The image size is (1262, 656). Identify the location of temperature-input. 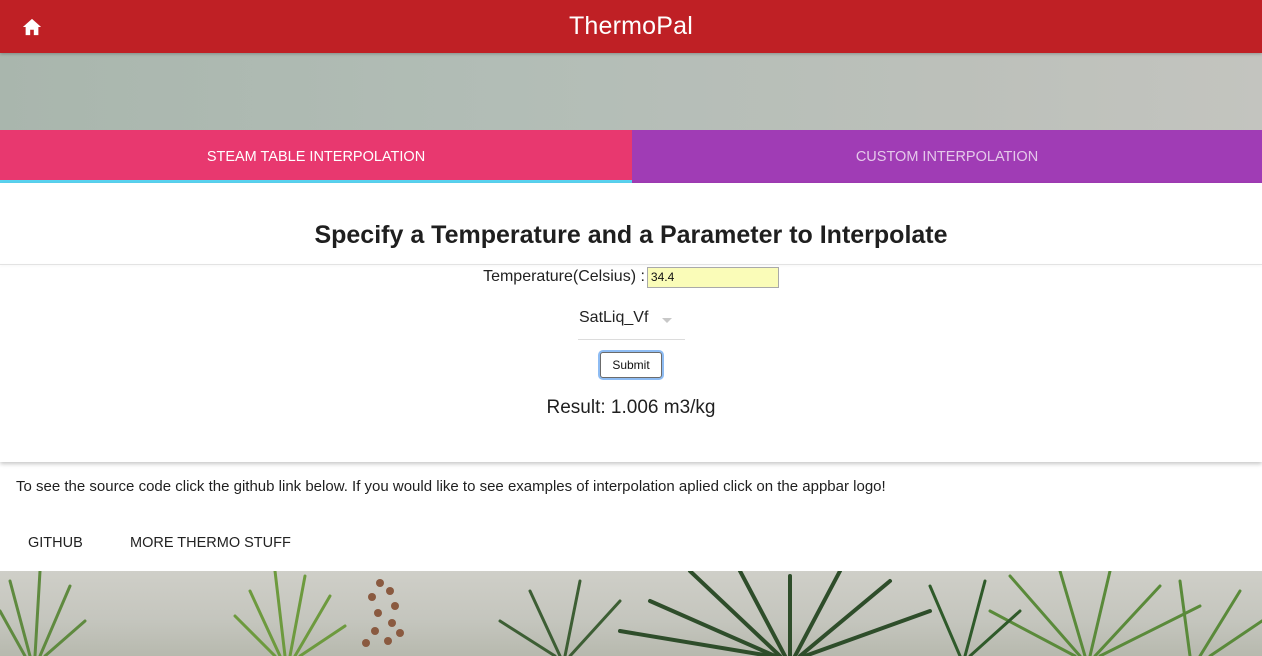
(712, 277).